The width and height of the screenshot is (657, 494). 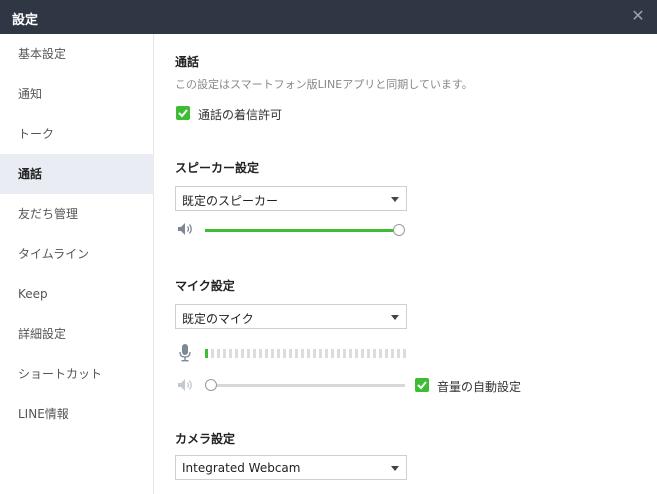 I want to click on speaker-select: 既定のスピーカー, so click(x=291, y=198).